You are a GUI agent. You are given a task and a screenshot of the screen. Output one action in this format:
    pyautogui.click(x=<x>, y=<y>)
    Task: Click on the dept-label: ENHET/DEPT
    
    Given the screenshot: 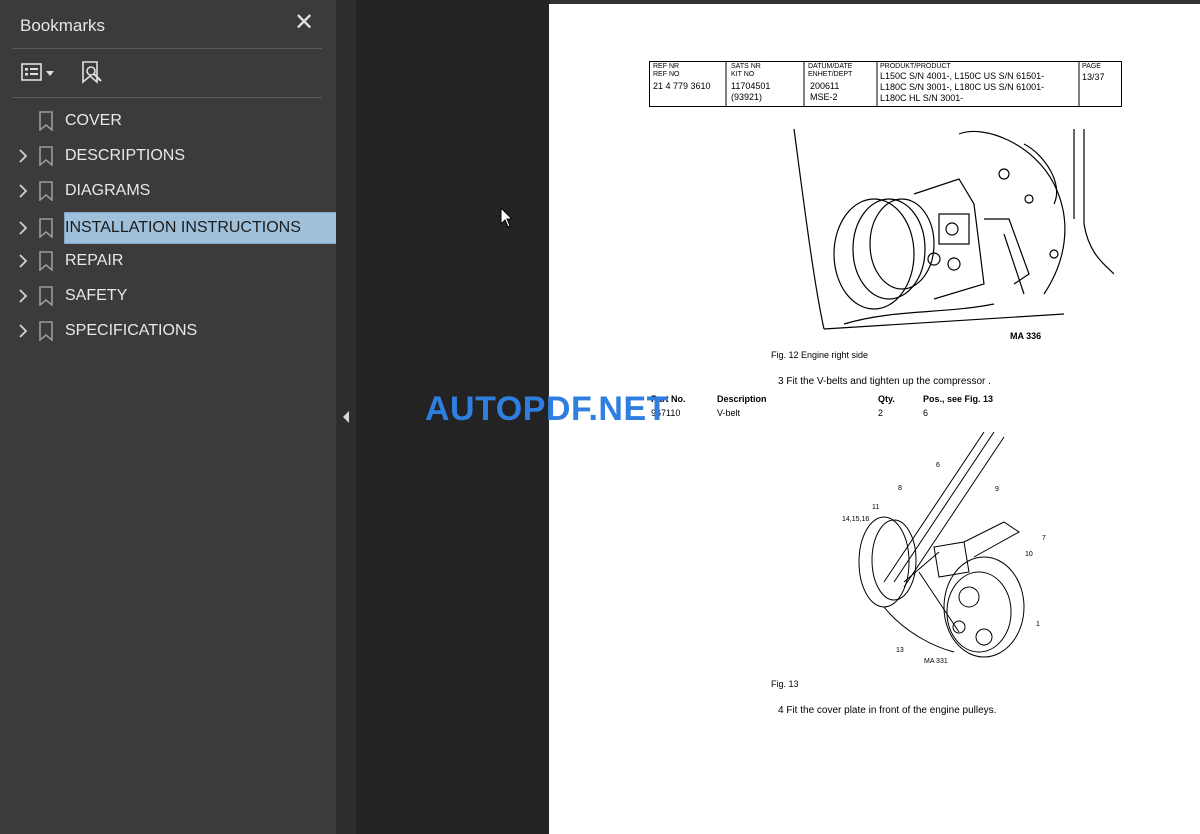 What is the action you would take?
    pyautogui.click(x=830, y=74)
    